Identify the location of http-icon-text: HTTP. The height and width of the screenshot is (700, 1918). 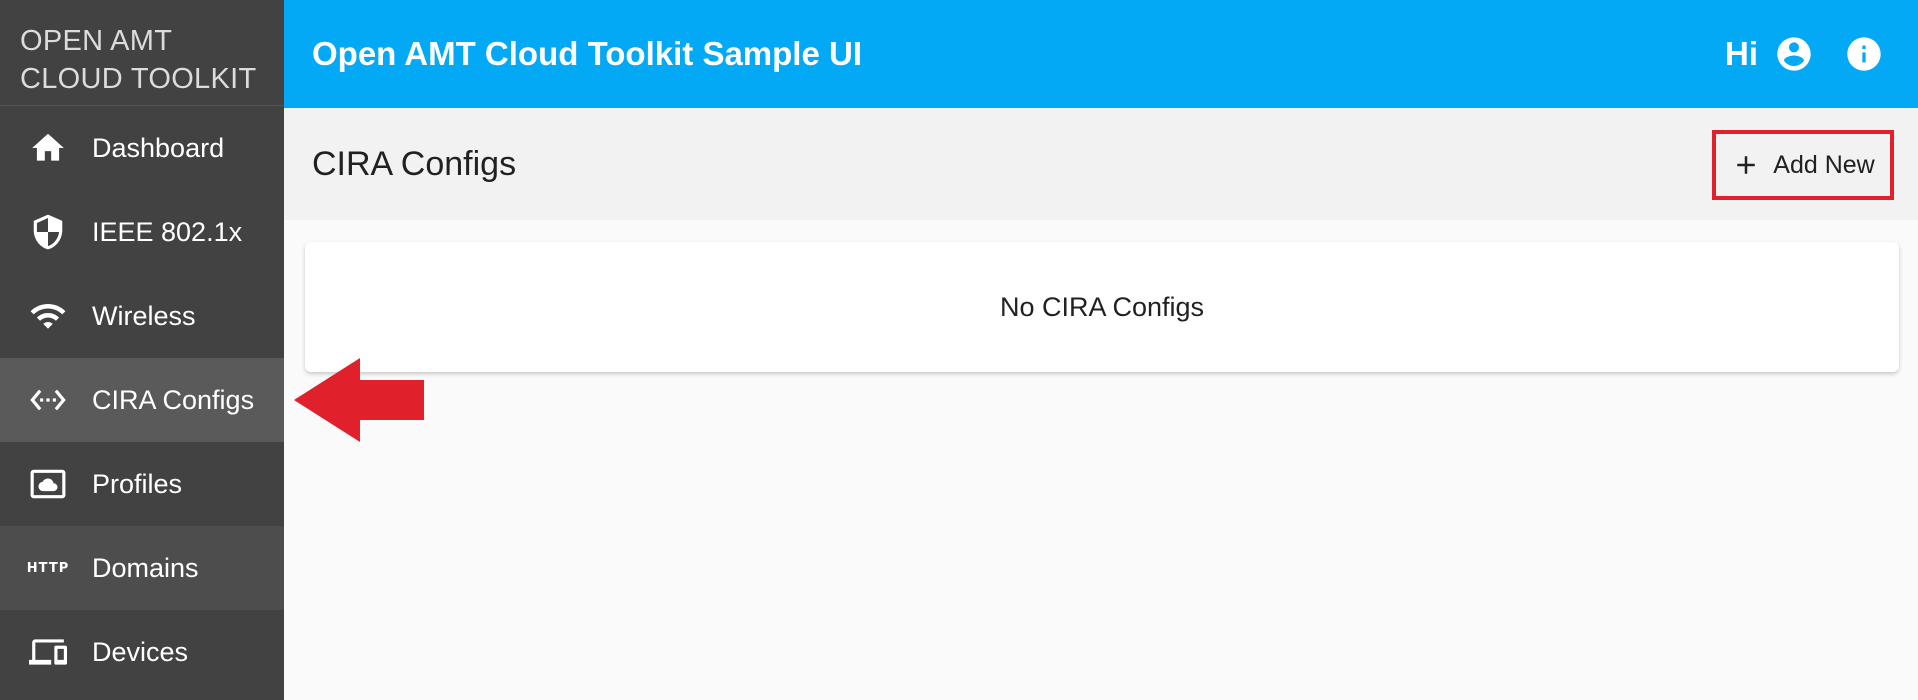
(48, 568).